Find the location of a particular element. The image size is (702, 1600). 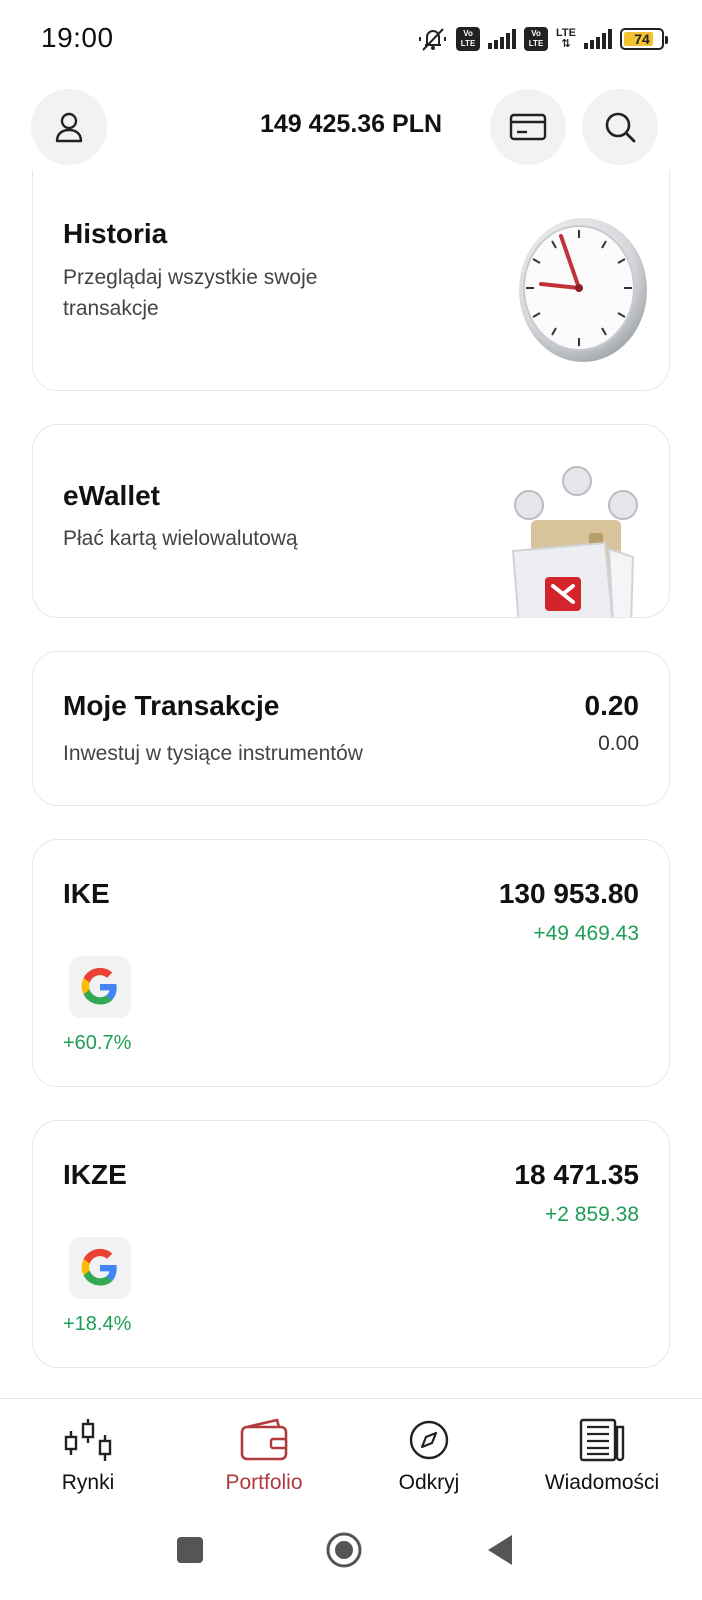

lte-indicator: LTE ⇅ is located at coordinates (566, 38).